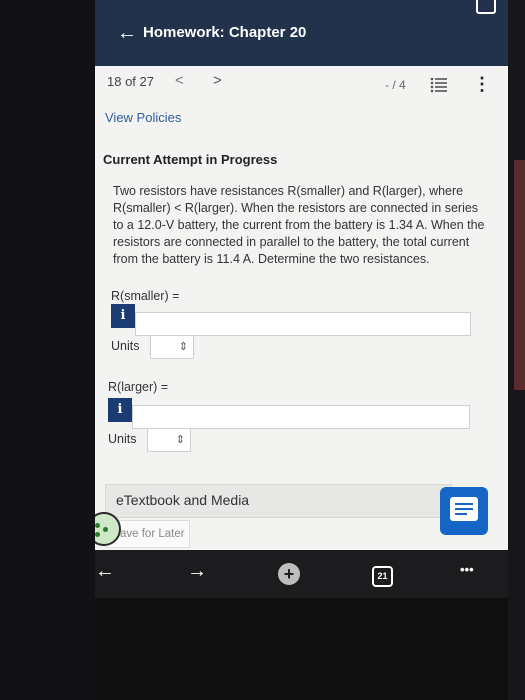  I want to click on question-position: 18 of 27, so click(130, 81).